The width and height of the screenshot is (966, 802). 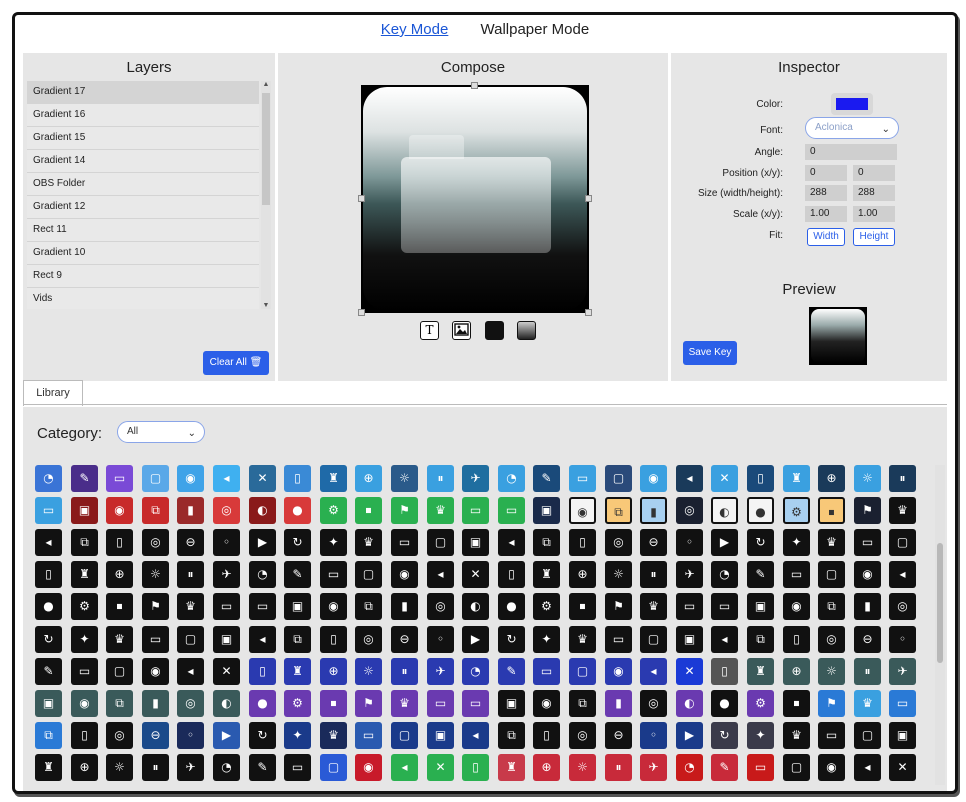 What do you see at coordinates (852, 104) in the screenshot?
I see `color-picker` at bounding box center [852, 104].